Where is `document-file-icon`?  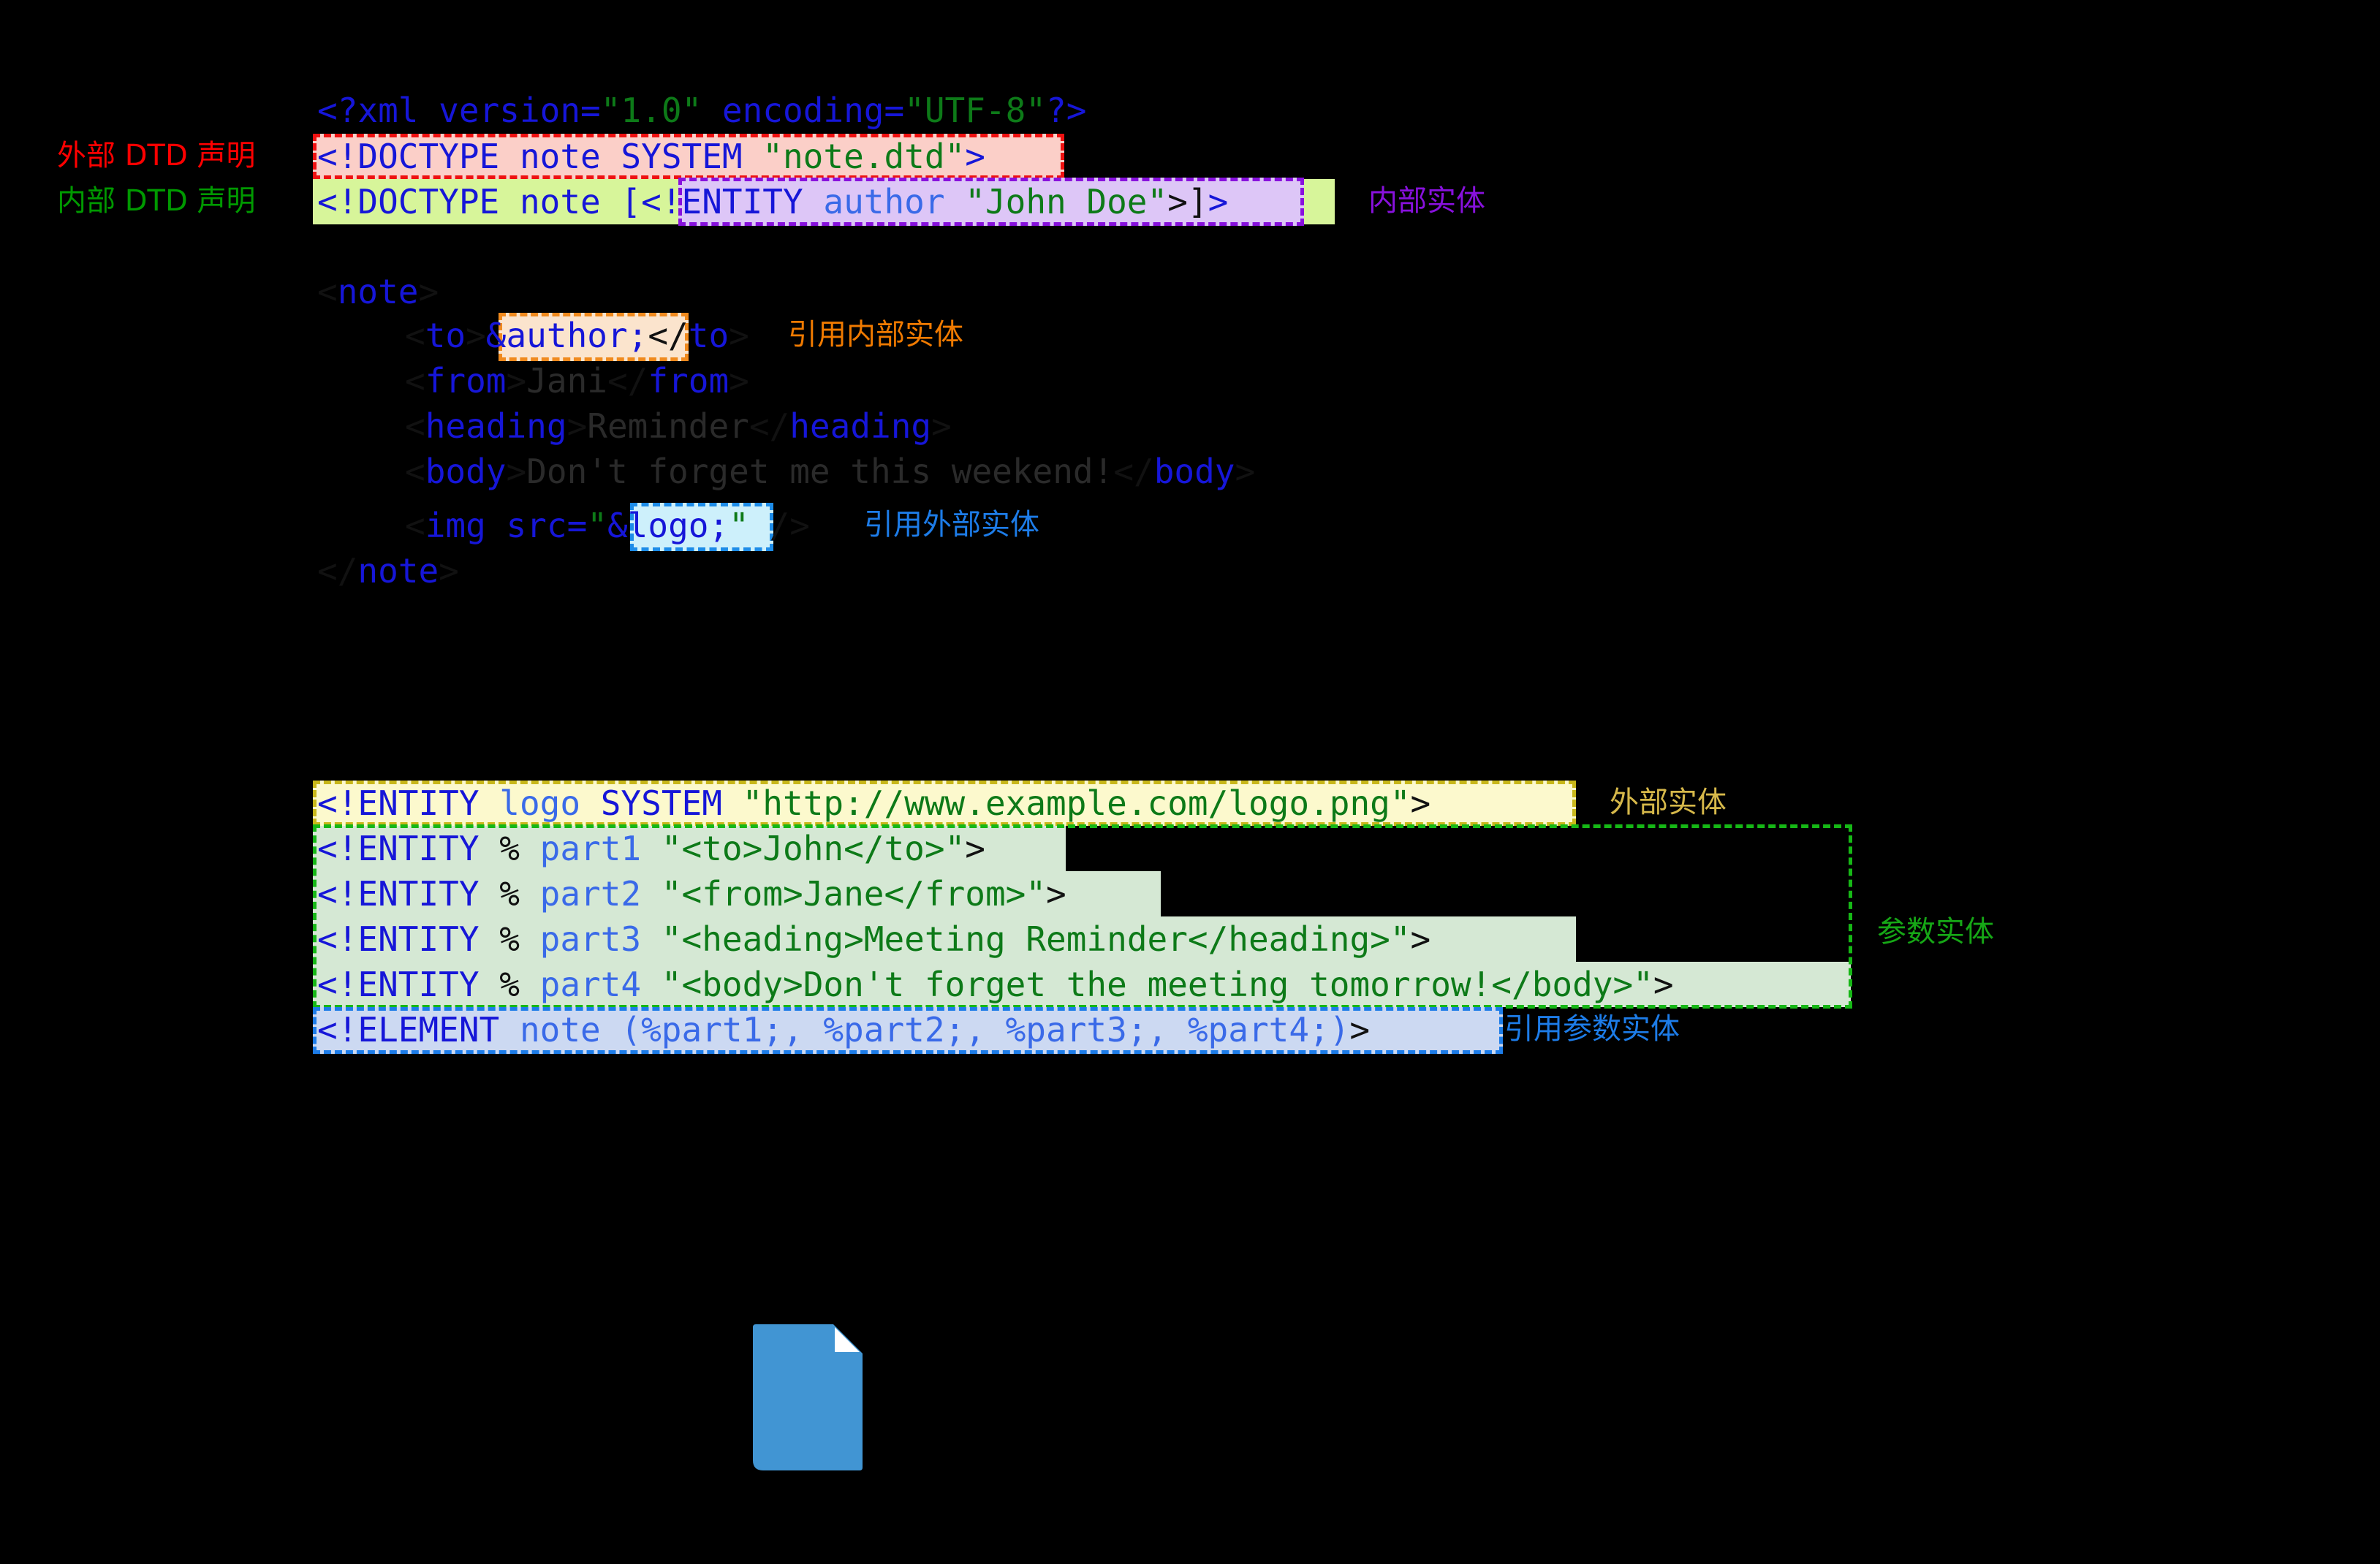
document-file-icon is located at coordinates (808, 1397).